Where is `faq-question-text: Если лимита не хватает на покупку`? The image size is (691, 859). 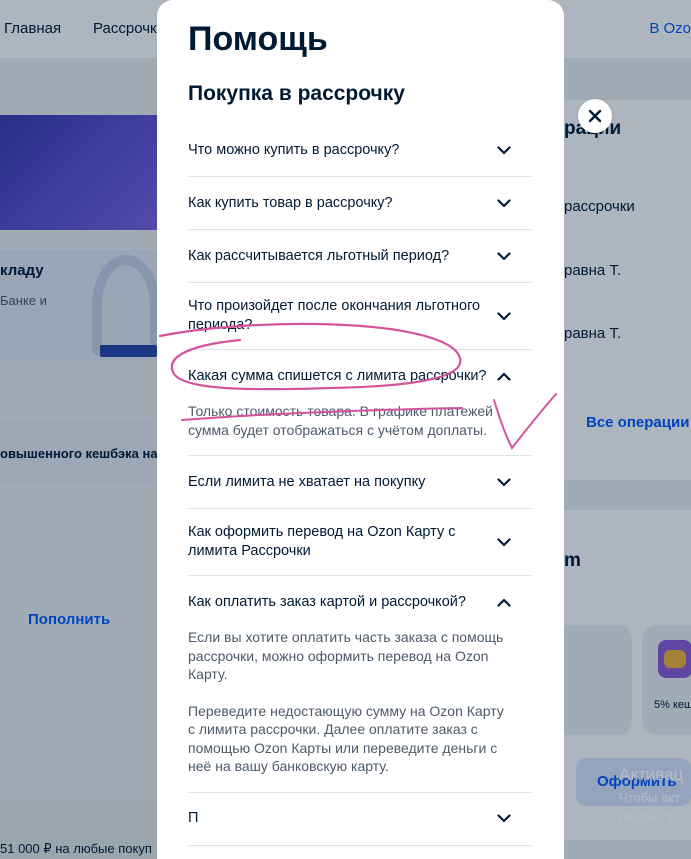 faq-question-text: Если лимита не хватает на покупку is located at coordinates (307, 481).